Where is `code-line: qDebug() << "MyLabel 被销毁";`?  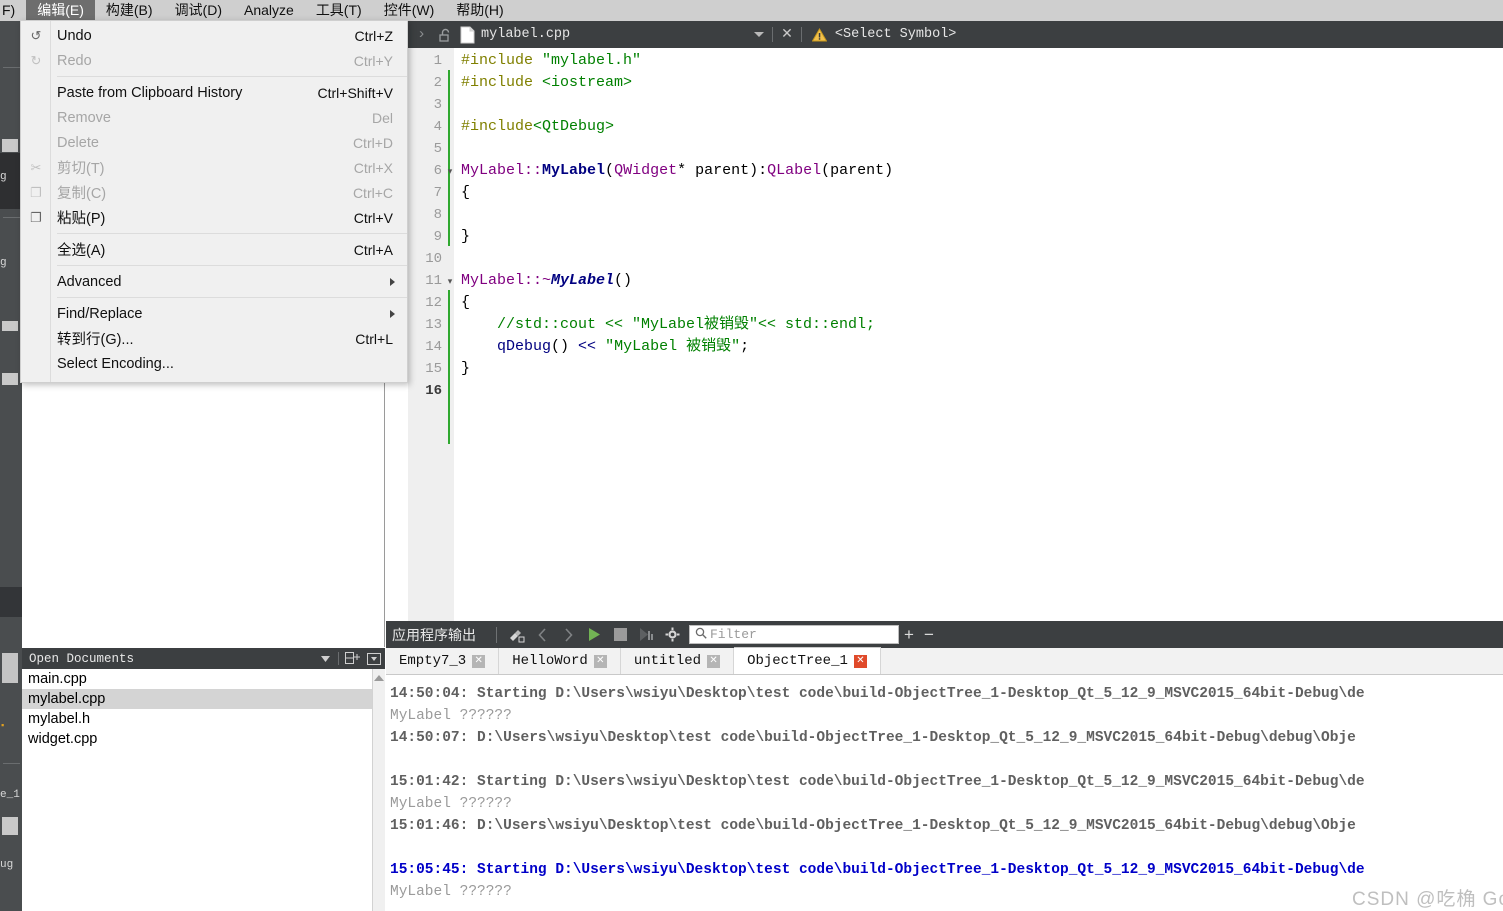 code-line: qDebug() << "MyLabel 被销毁"; is located at coordinates (978, 347).